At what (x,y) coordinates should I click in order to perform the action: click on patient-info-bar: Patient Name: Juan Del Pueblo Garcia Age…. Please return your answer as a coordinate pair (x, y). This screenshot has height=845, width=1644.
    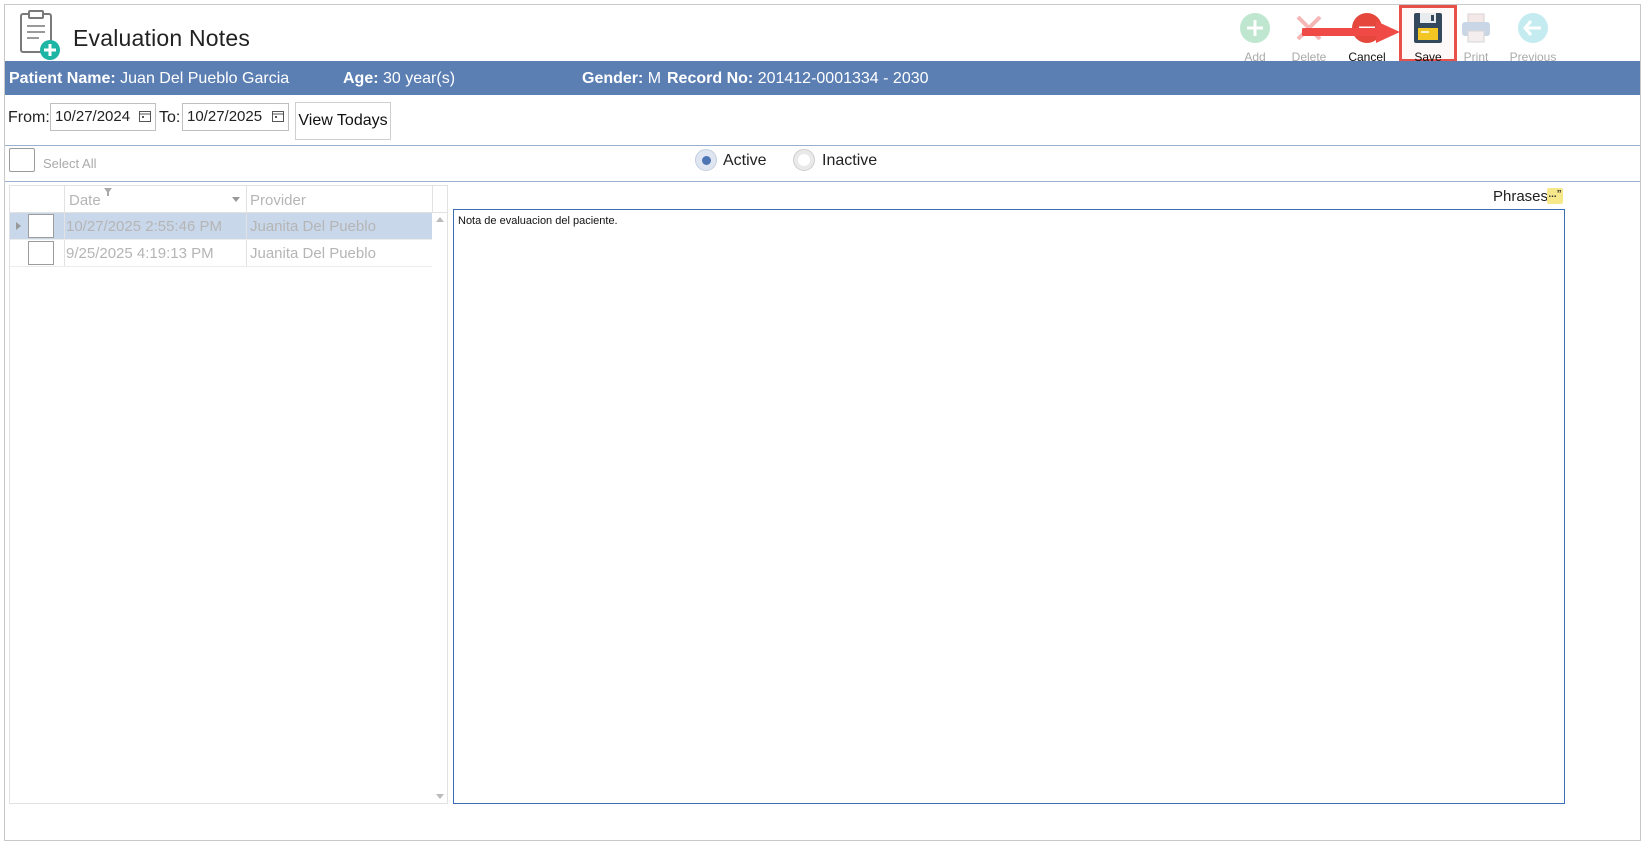
    Looking at the image, I should click on (822, 78).